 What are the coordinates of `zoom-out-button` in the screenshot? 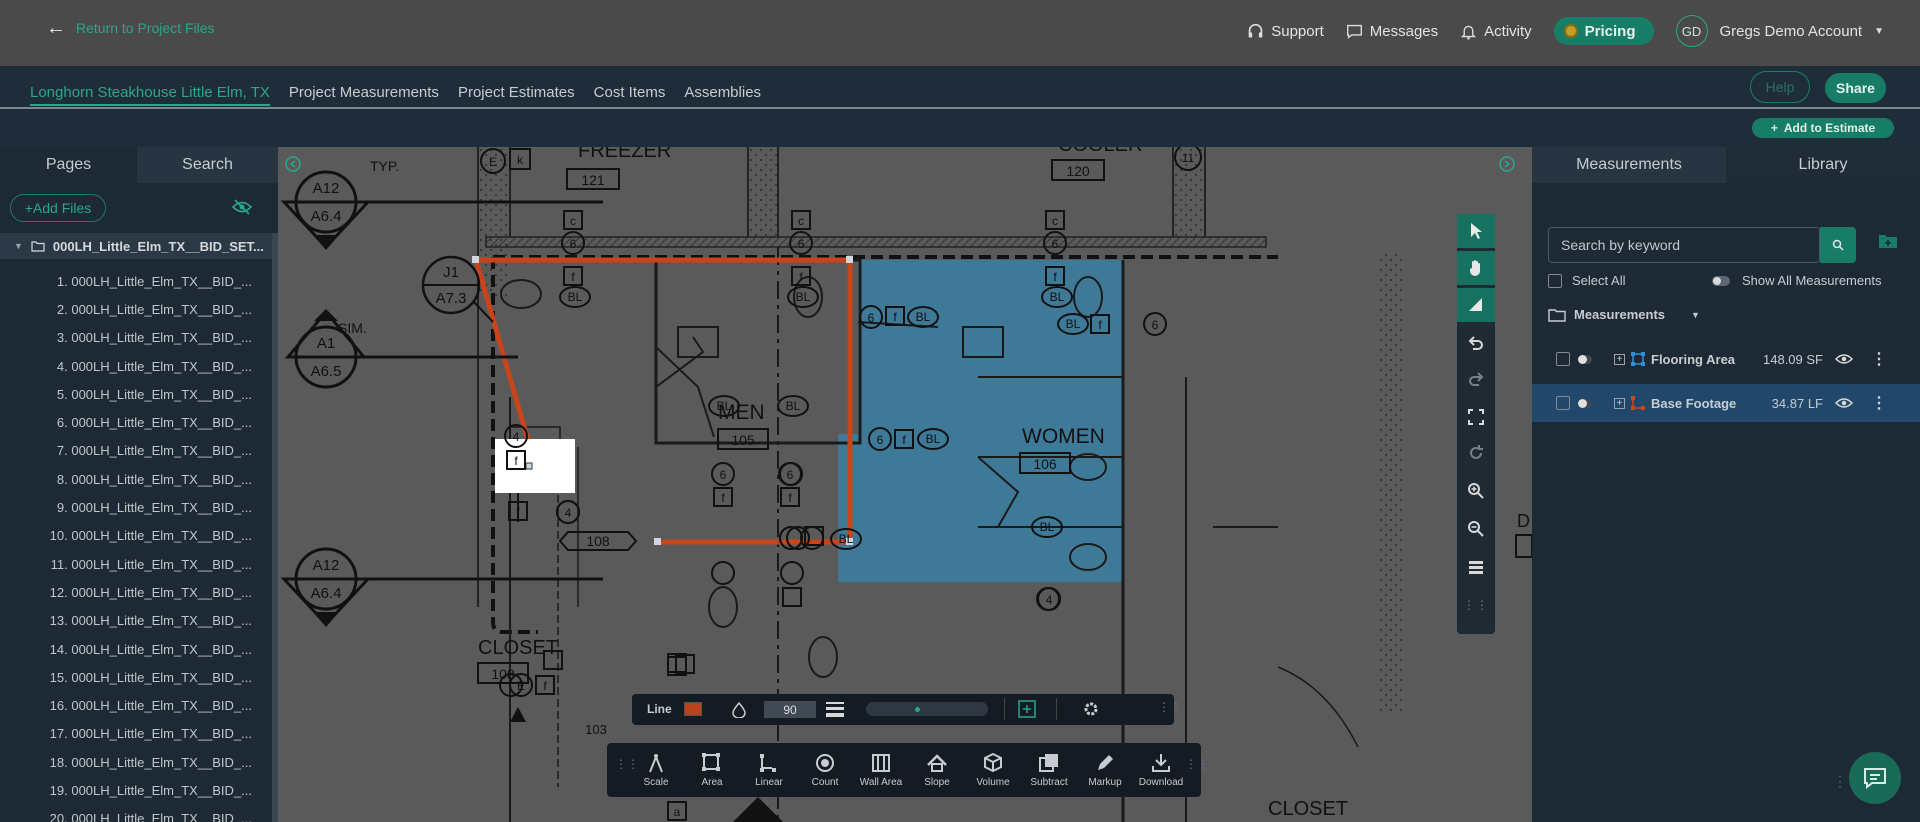 It's located at (1476, 529).